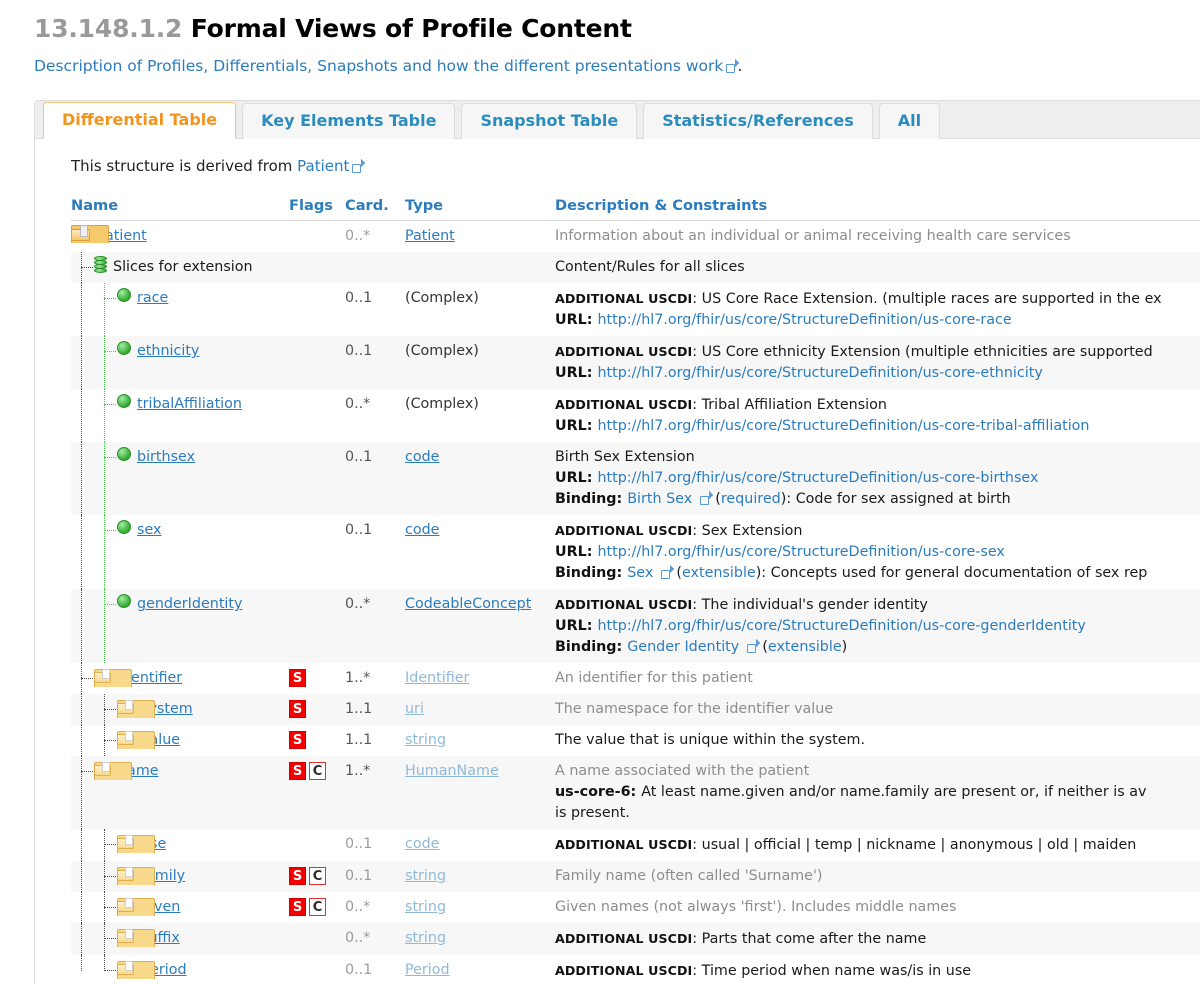  What do you see at coordinates (625, 457) in the screenshot?
I see `description-text: Birth Sex Extension` at bounding box center [625, 457].